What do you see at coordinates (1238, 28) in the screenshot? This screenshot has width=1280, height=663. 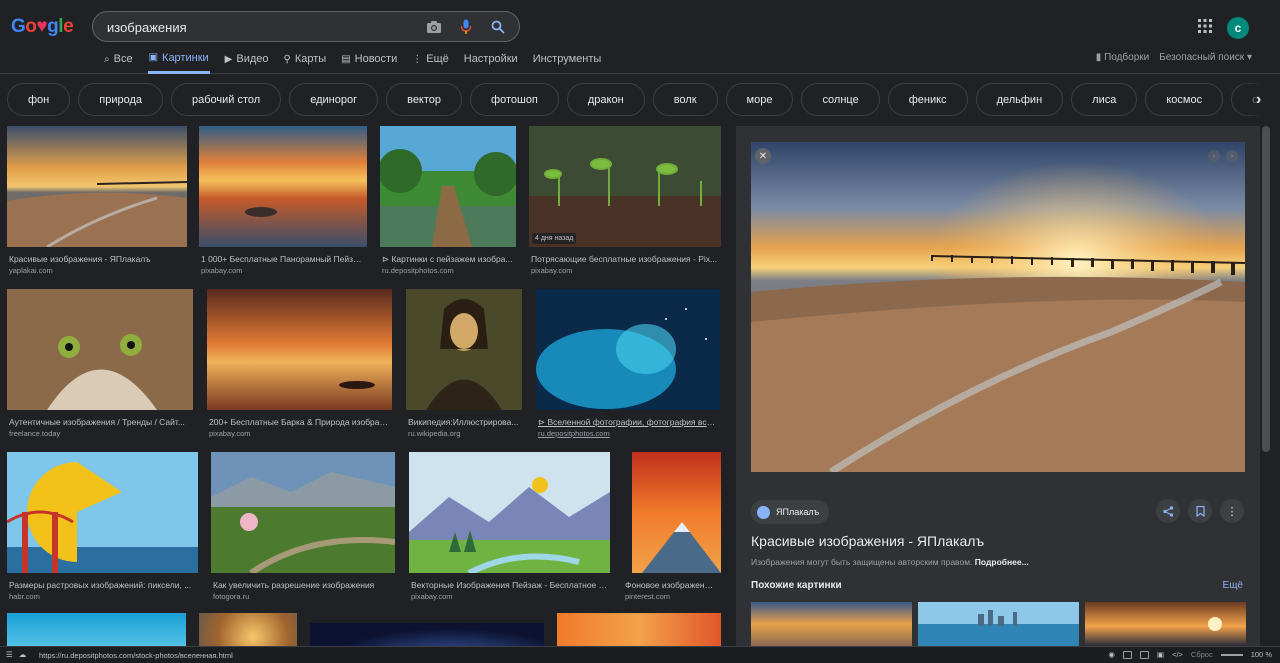 I see `account-avatar: c` at bounding box center [1238, 28].